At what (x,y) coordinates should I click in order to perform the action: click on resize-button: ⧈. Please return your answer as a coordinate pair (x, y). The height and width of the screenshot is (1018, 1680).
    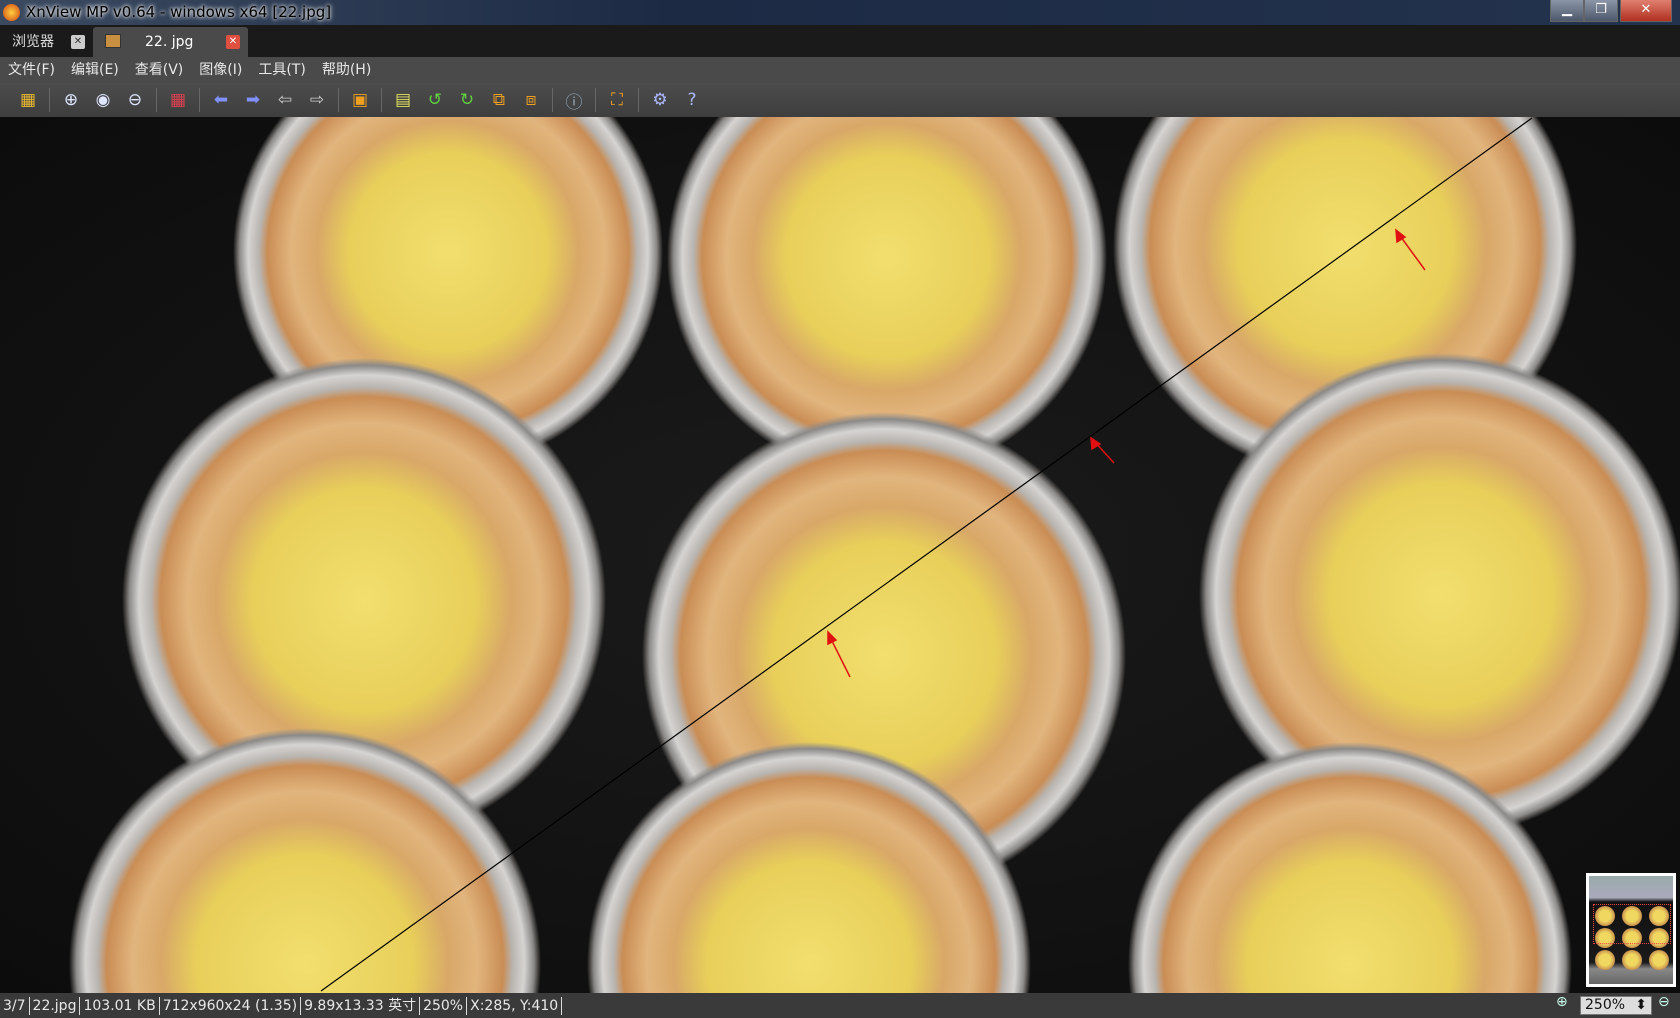
    Looking at the image, I should click on (531, 100).